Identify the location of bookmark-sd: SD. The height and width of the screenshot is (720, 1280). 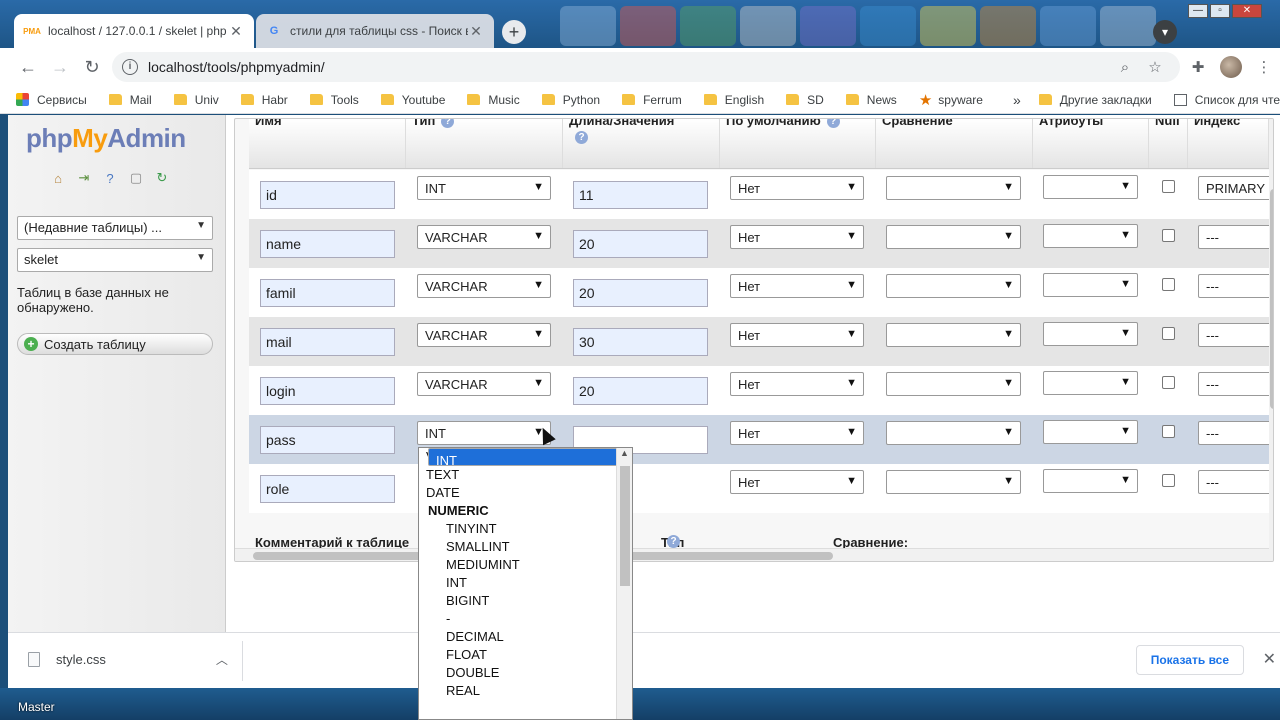
(805, 100).